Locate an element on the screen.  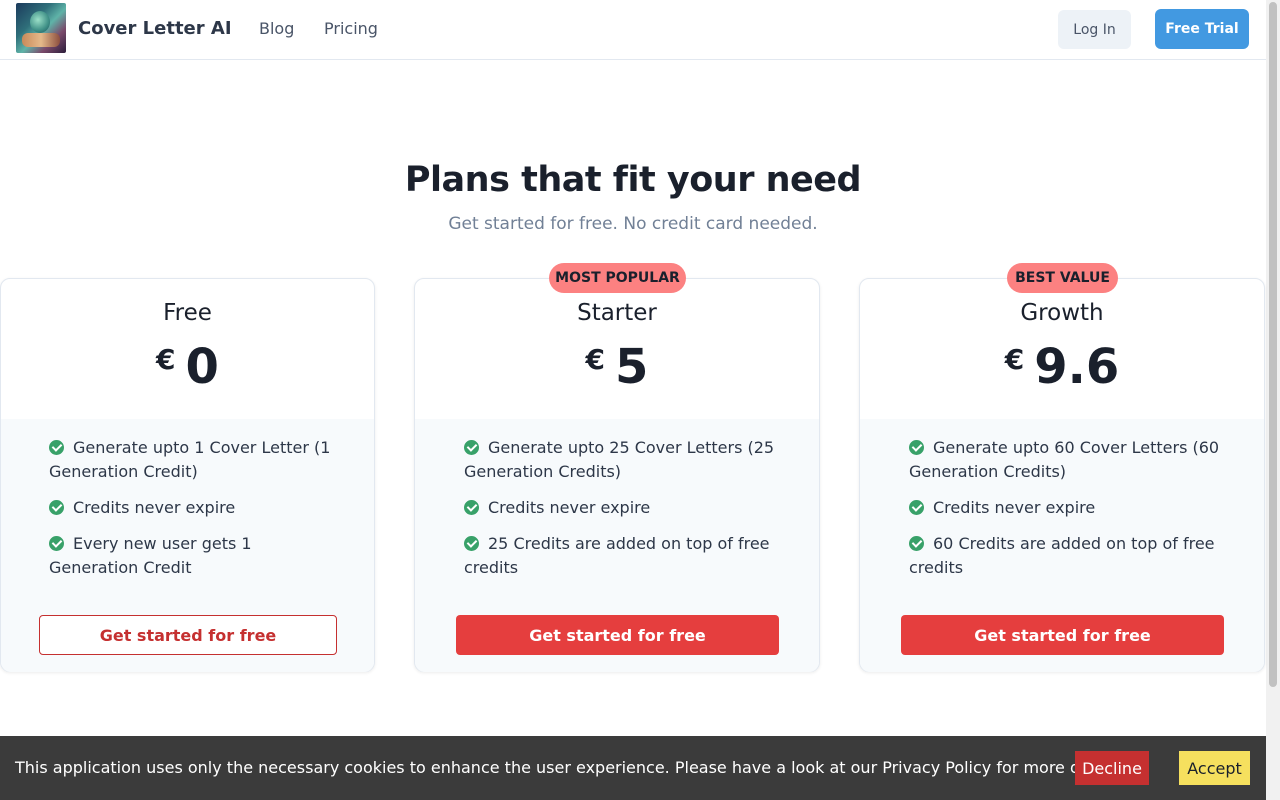
cookie-accept-button: Accept is located at coordinates (1214, 768).